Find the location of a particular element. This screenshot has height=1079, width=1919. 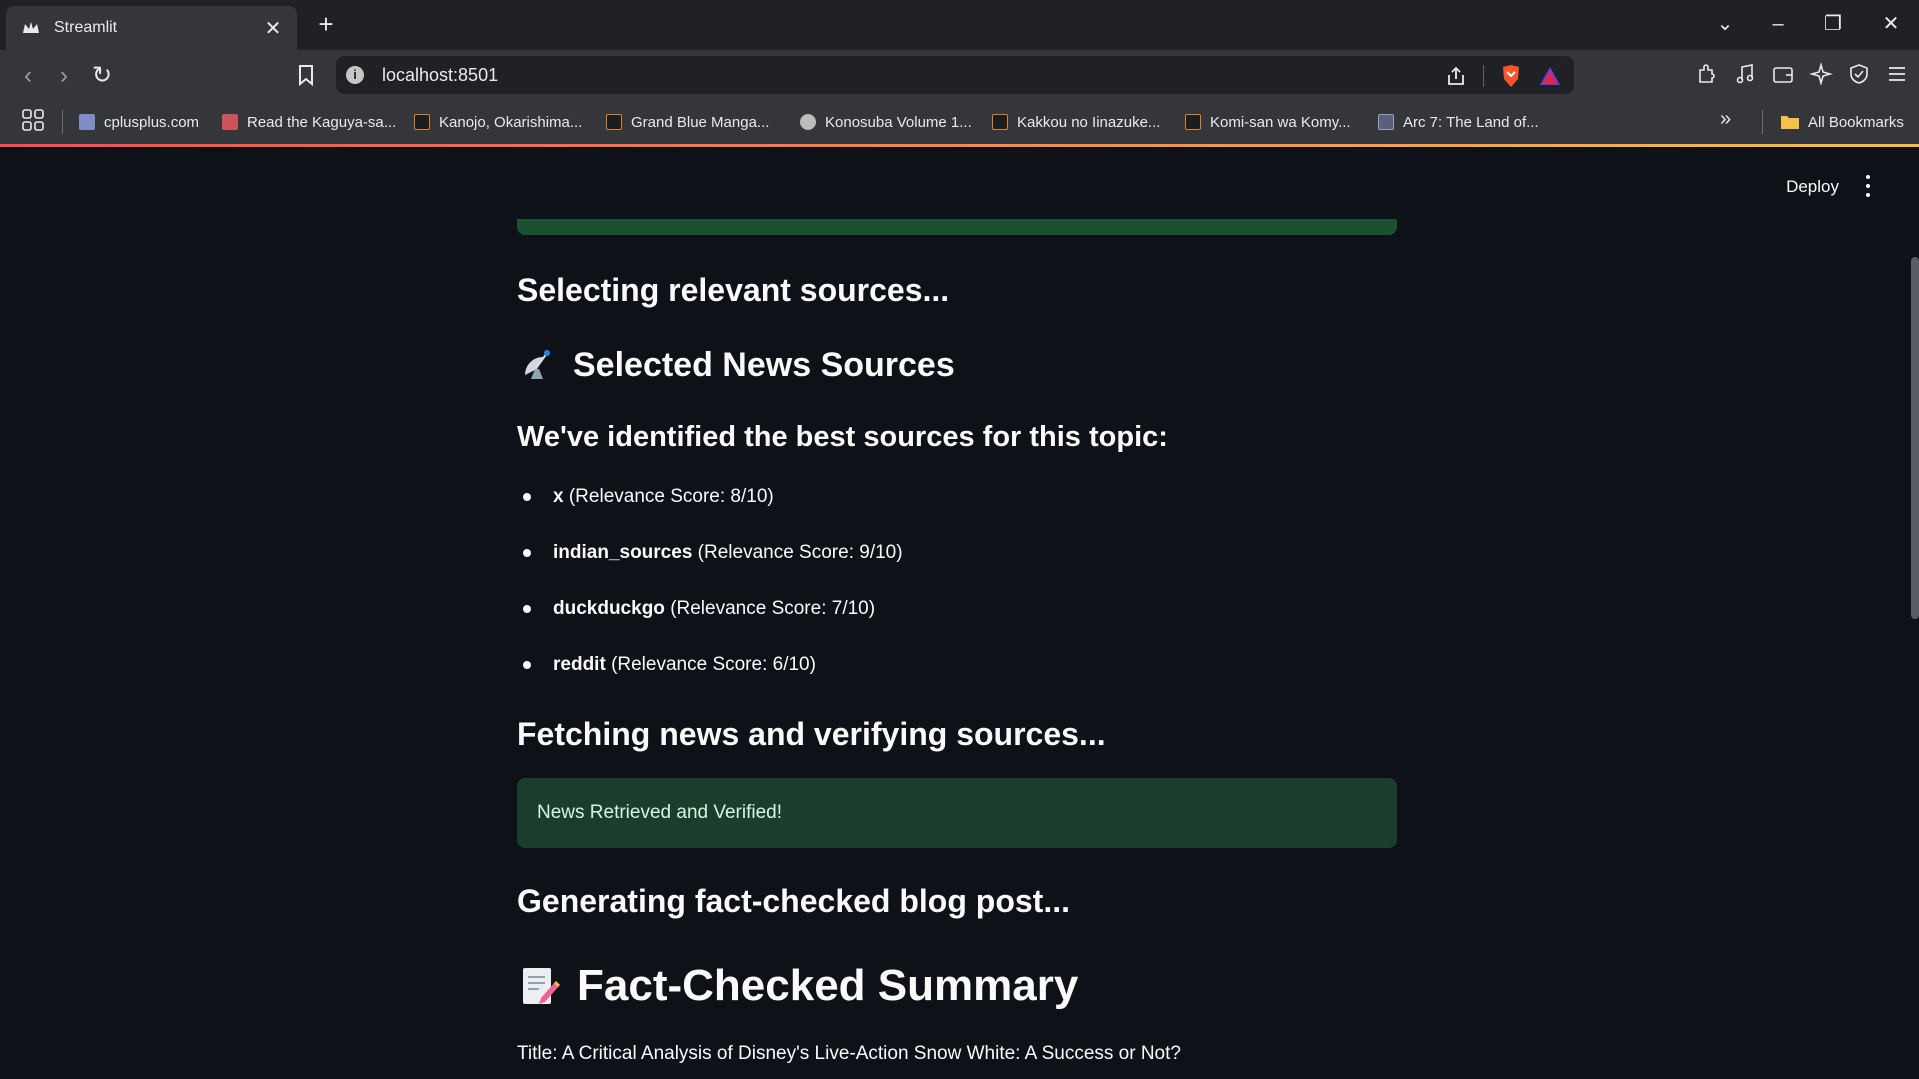

new-tab-button: + is located at coordinates (326, 24).